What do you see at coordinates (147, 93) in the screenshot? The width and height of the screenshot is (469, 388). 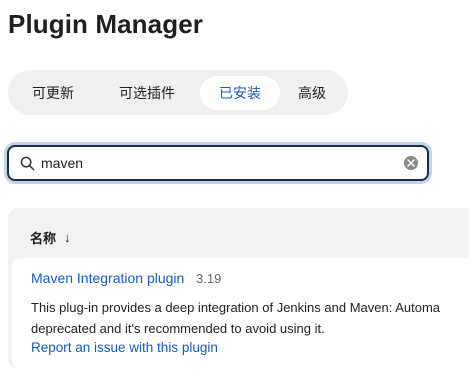 I see `tab-available-plugins: 可选插件` at bounding box center [147, 93].